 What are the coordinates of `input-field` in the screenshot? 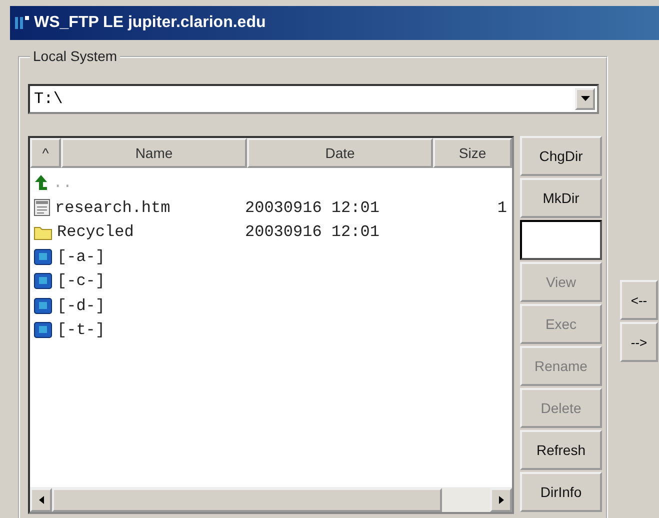 It's located at (561, 240).